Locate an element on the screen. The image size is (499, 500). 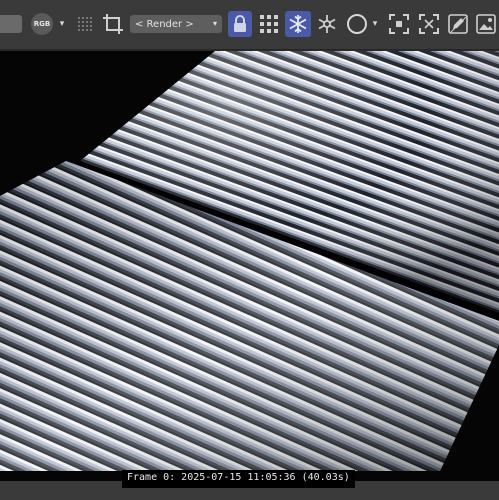
circle-icon is located at coordinates (357, 24).